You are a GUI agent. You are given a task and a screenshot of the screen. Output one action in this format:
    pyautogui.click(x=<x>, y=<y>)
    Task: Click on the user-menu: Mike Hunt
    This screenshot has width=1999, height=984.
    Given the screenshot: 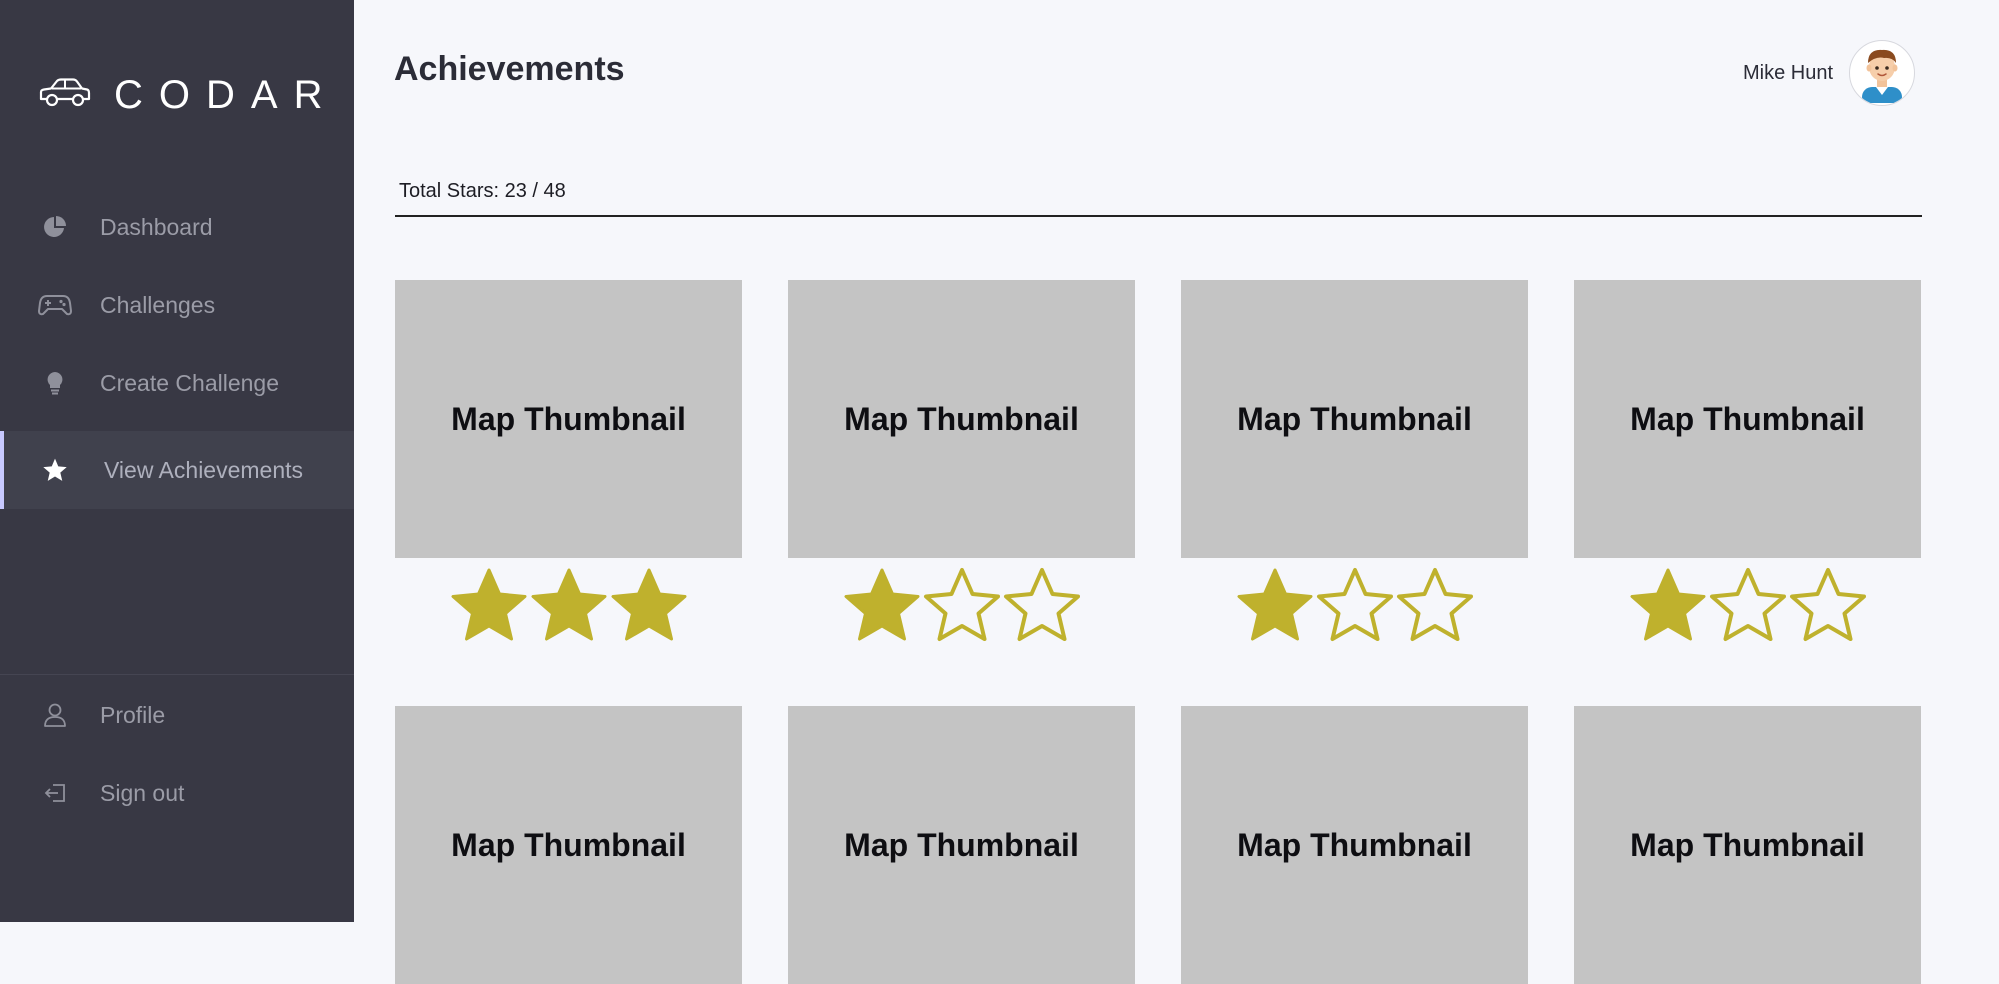 What is the action you would take?
    pyautogui.click(x=1829, y=73)
    